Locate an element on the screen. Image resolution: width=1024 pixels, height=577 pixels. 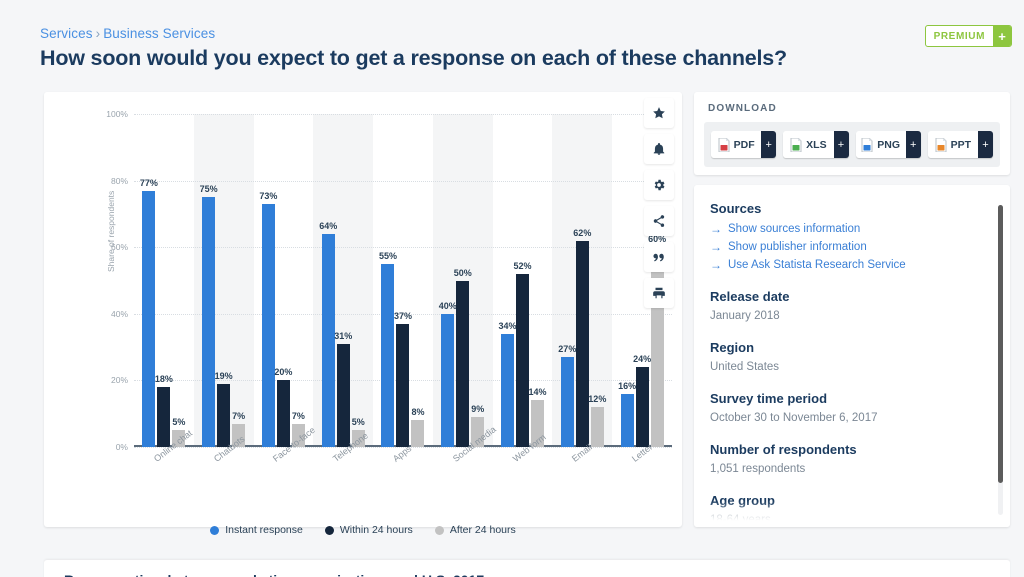
download-xls-button: XLS + is located at coordinates (816, 144).